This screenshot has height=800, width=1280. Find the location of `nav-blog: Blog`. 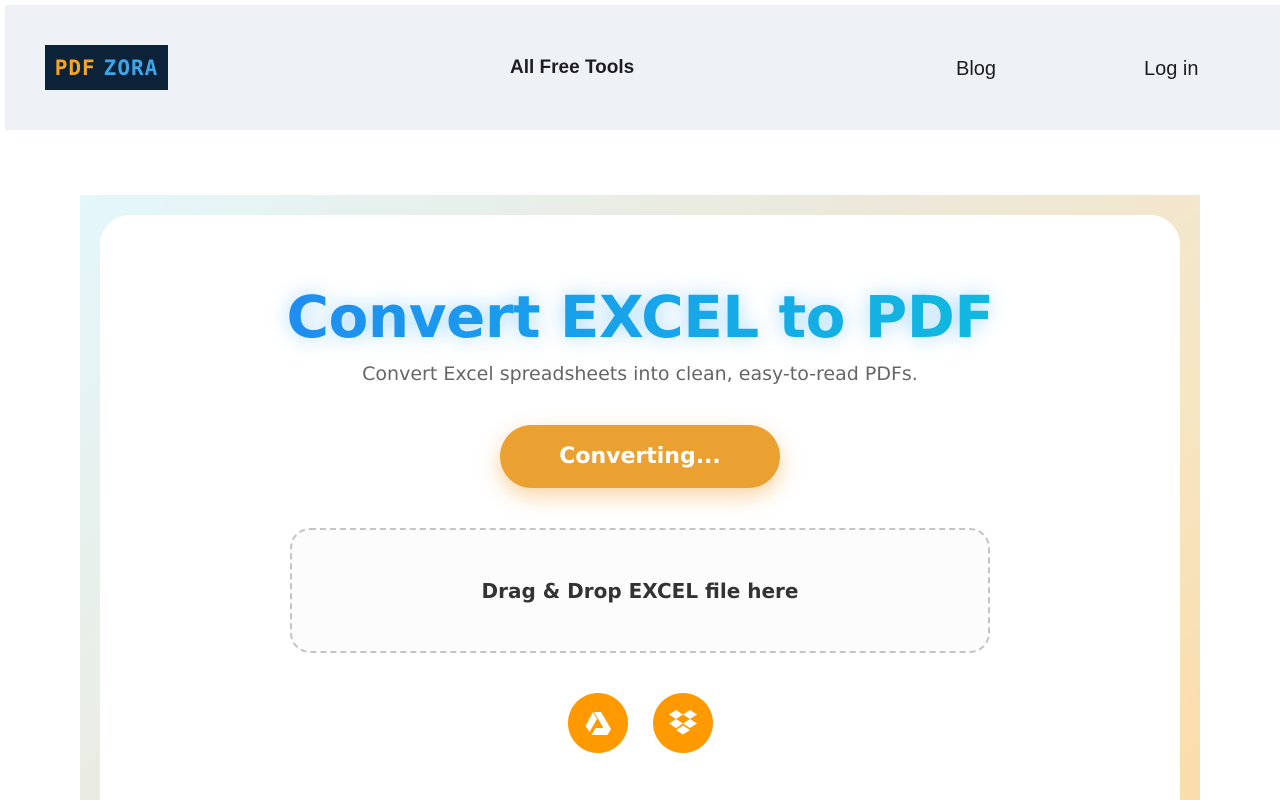

nav-blog: Blog is located at coordinates (976, 69).